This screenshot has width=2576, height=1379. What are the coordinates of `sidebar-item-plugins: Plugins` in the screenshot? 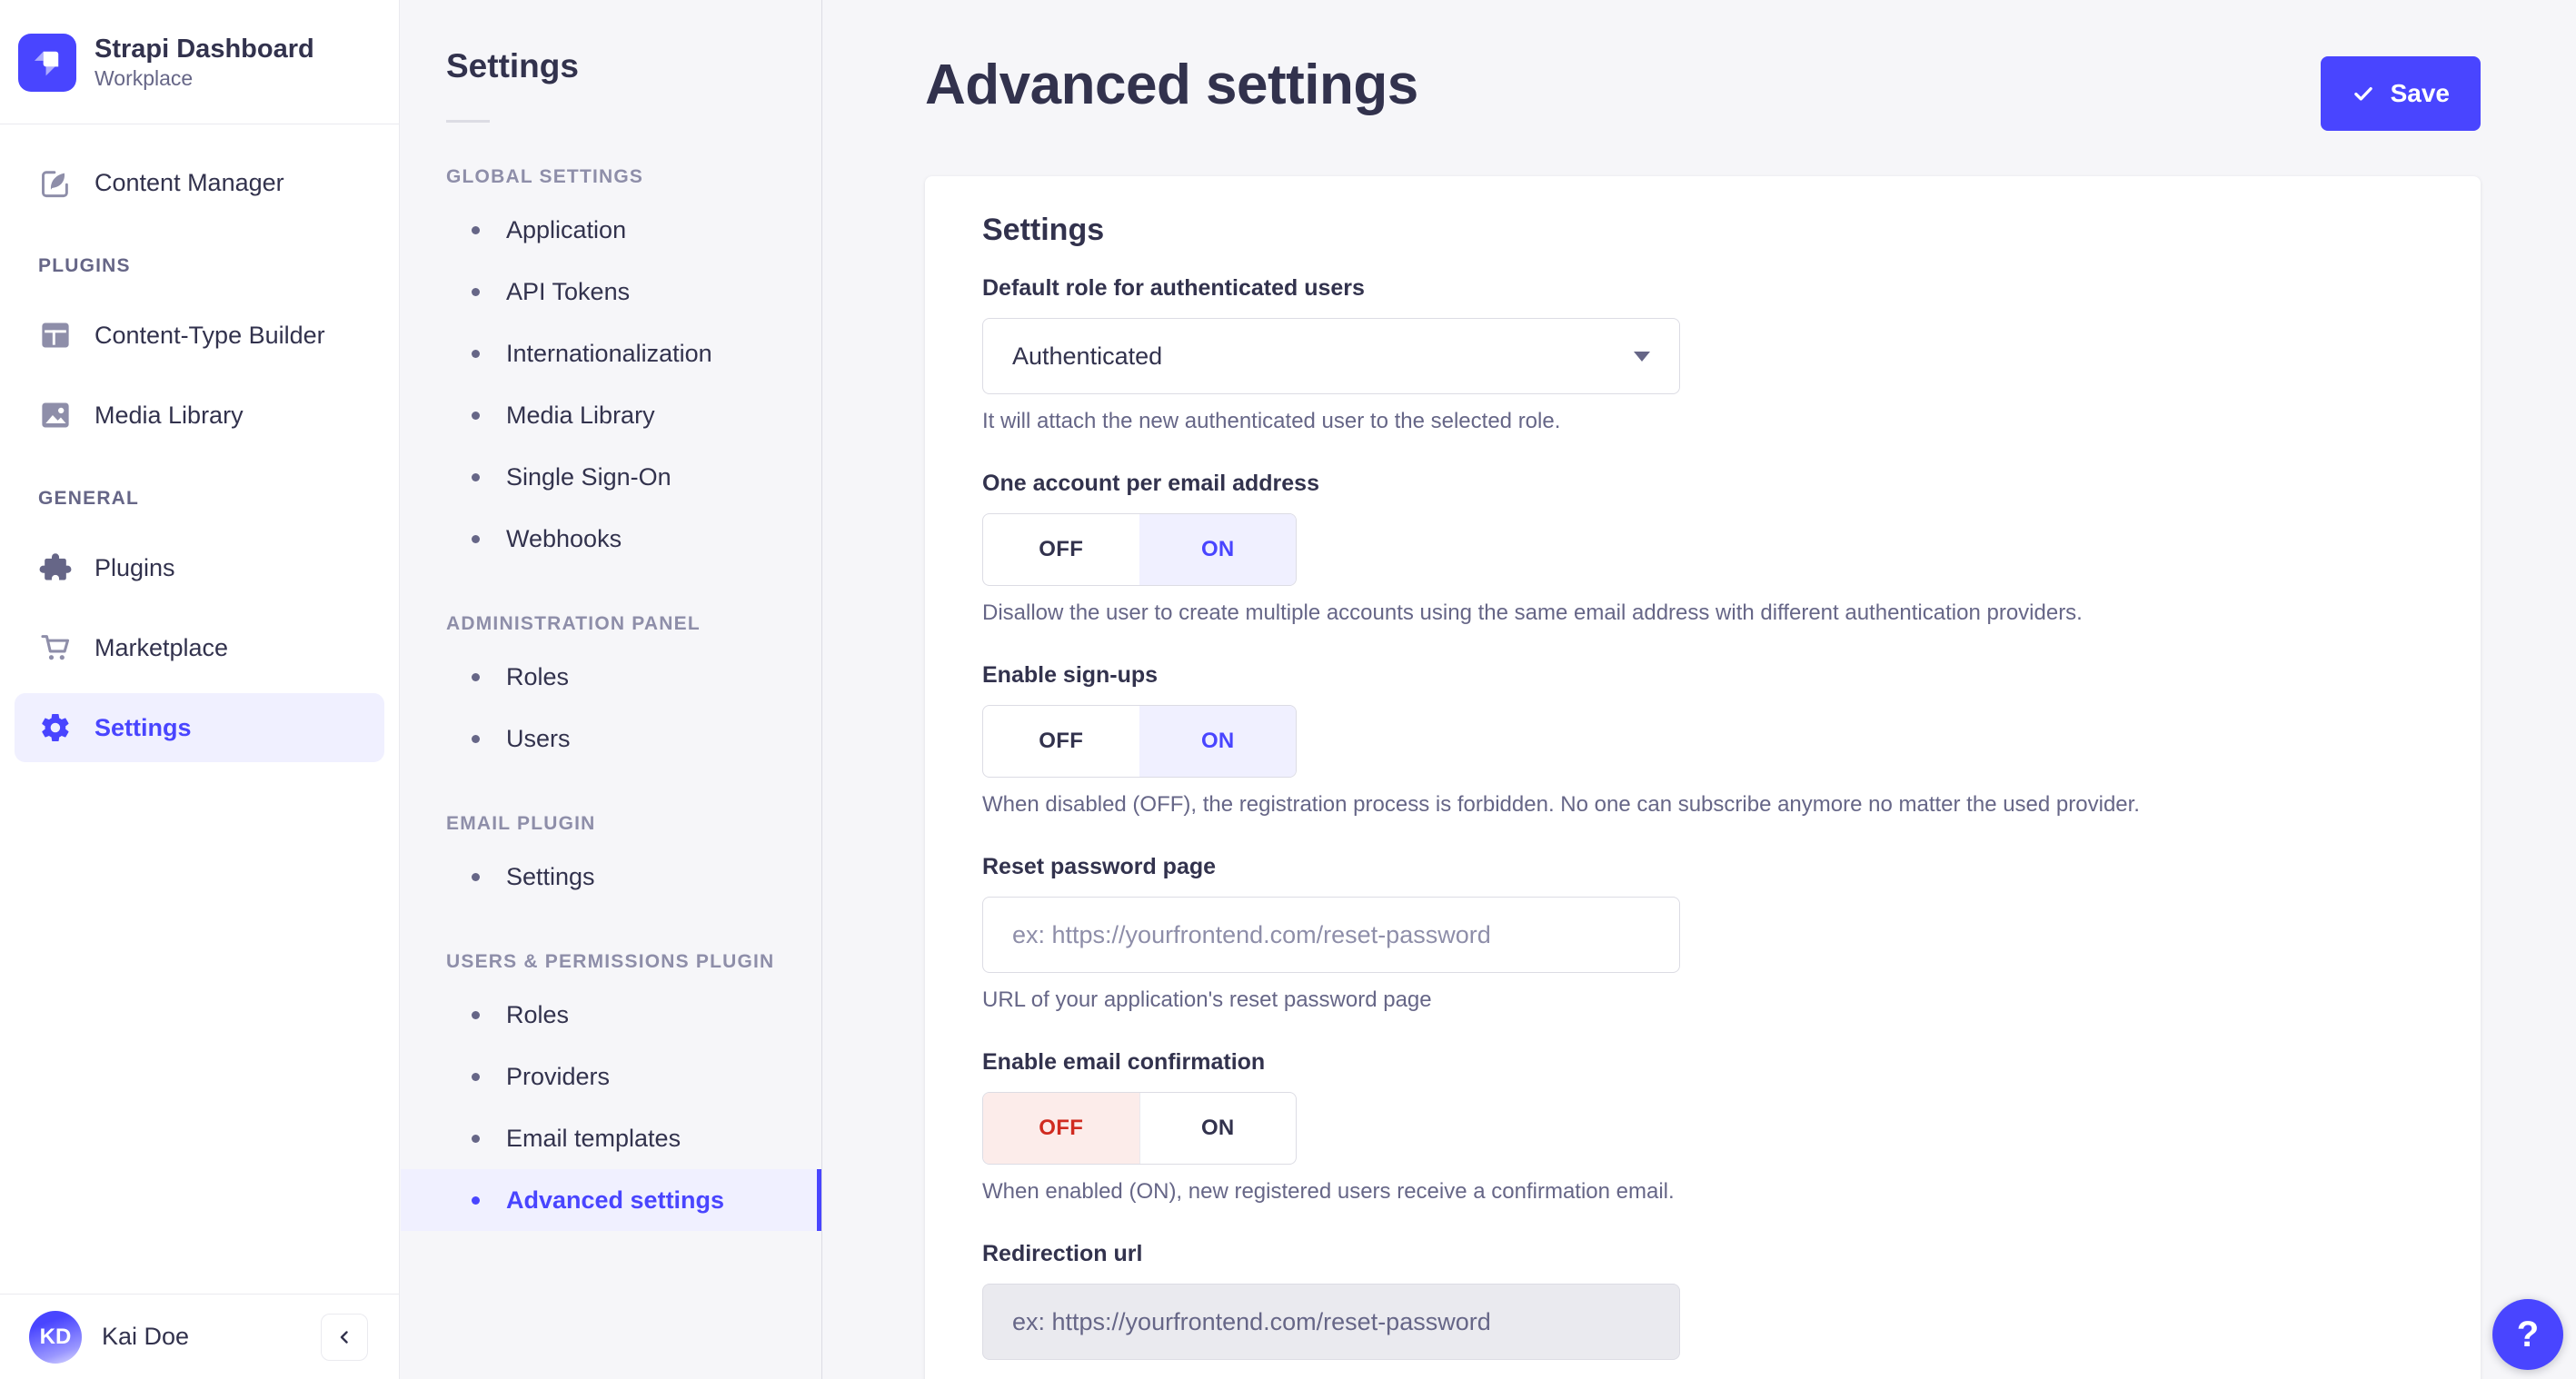 It's located at (200, 567).